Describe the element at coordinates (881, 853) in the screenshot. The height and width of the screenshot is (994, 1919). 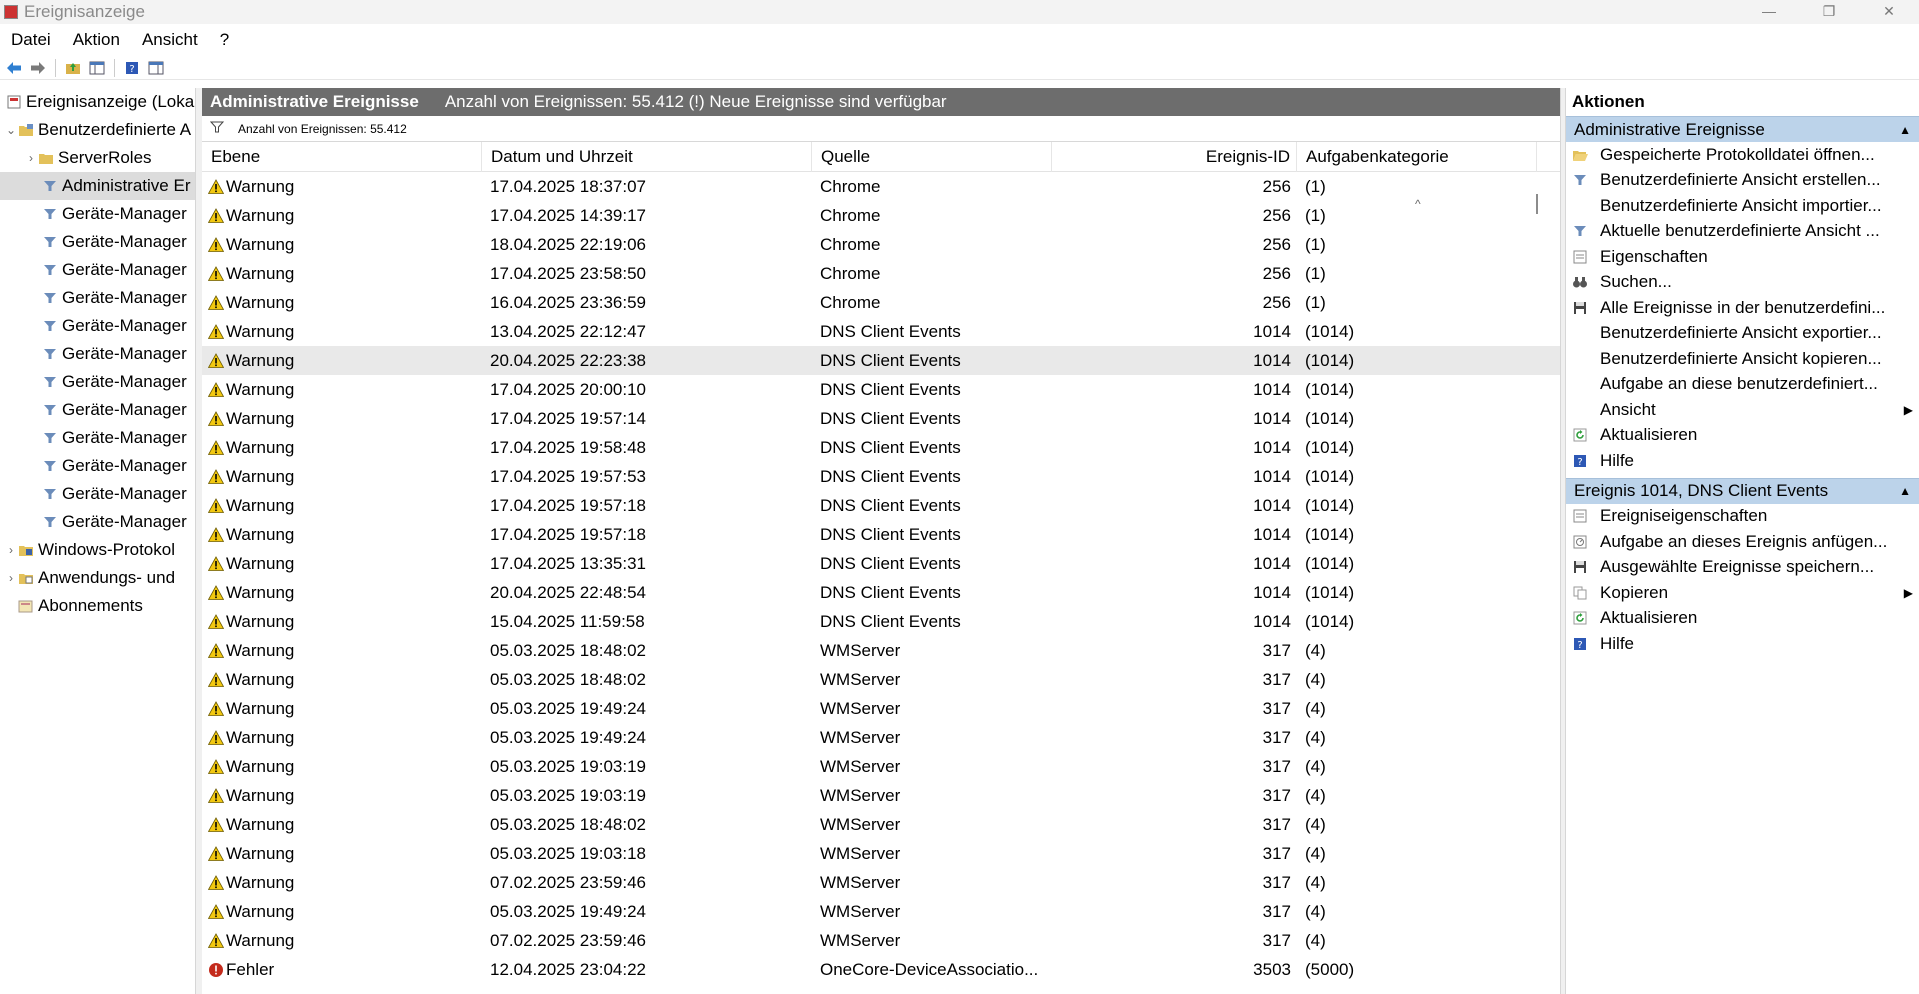
I see `table-row: Warnung 05.03.2025 19:03:18 WMServer 317 (4)` at that location.